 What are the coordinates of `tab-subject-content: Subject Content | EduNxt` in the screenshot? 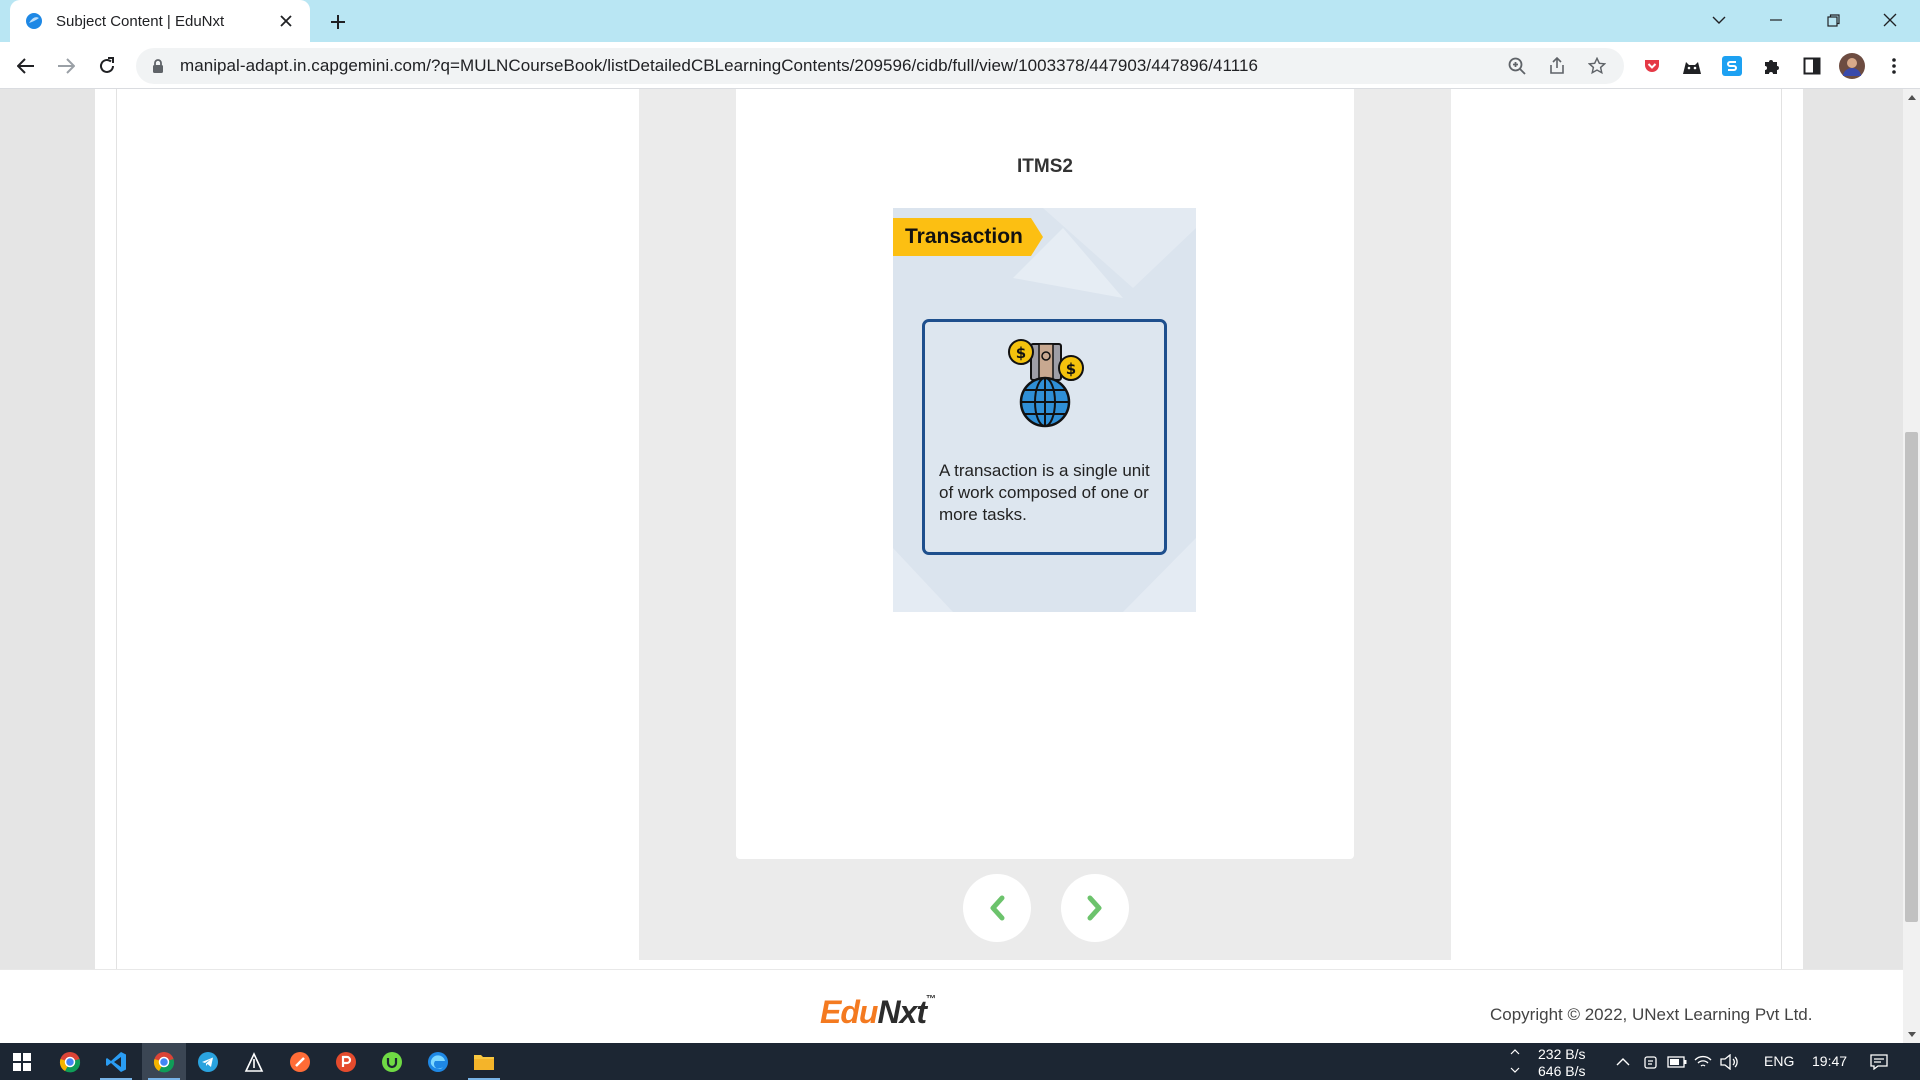 It's located at (160, 21).